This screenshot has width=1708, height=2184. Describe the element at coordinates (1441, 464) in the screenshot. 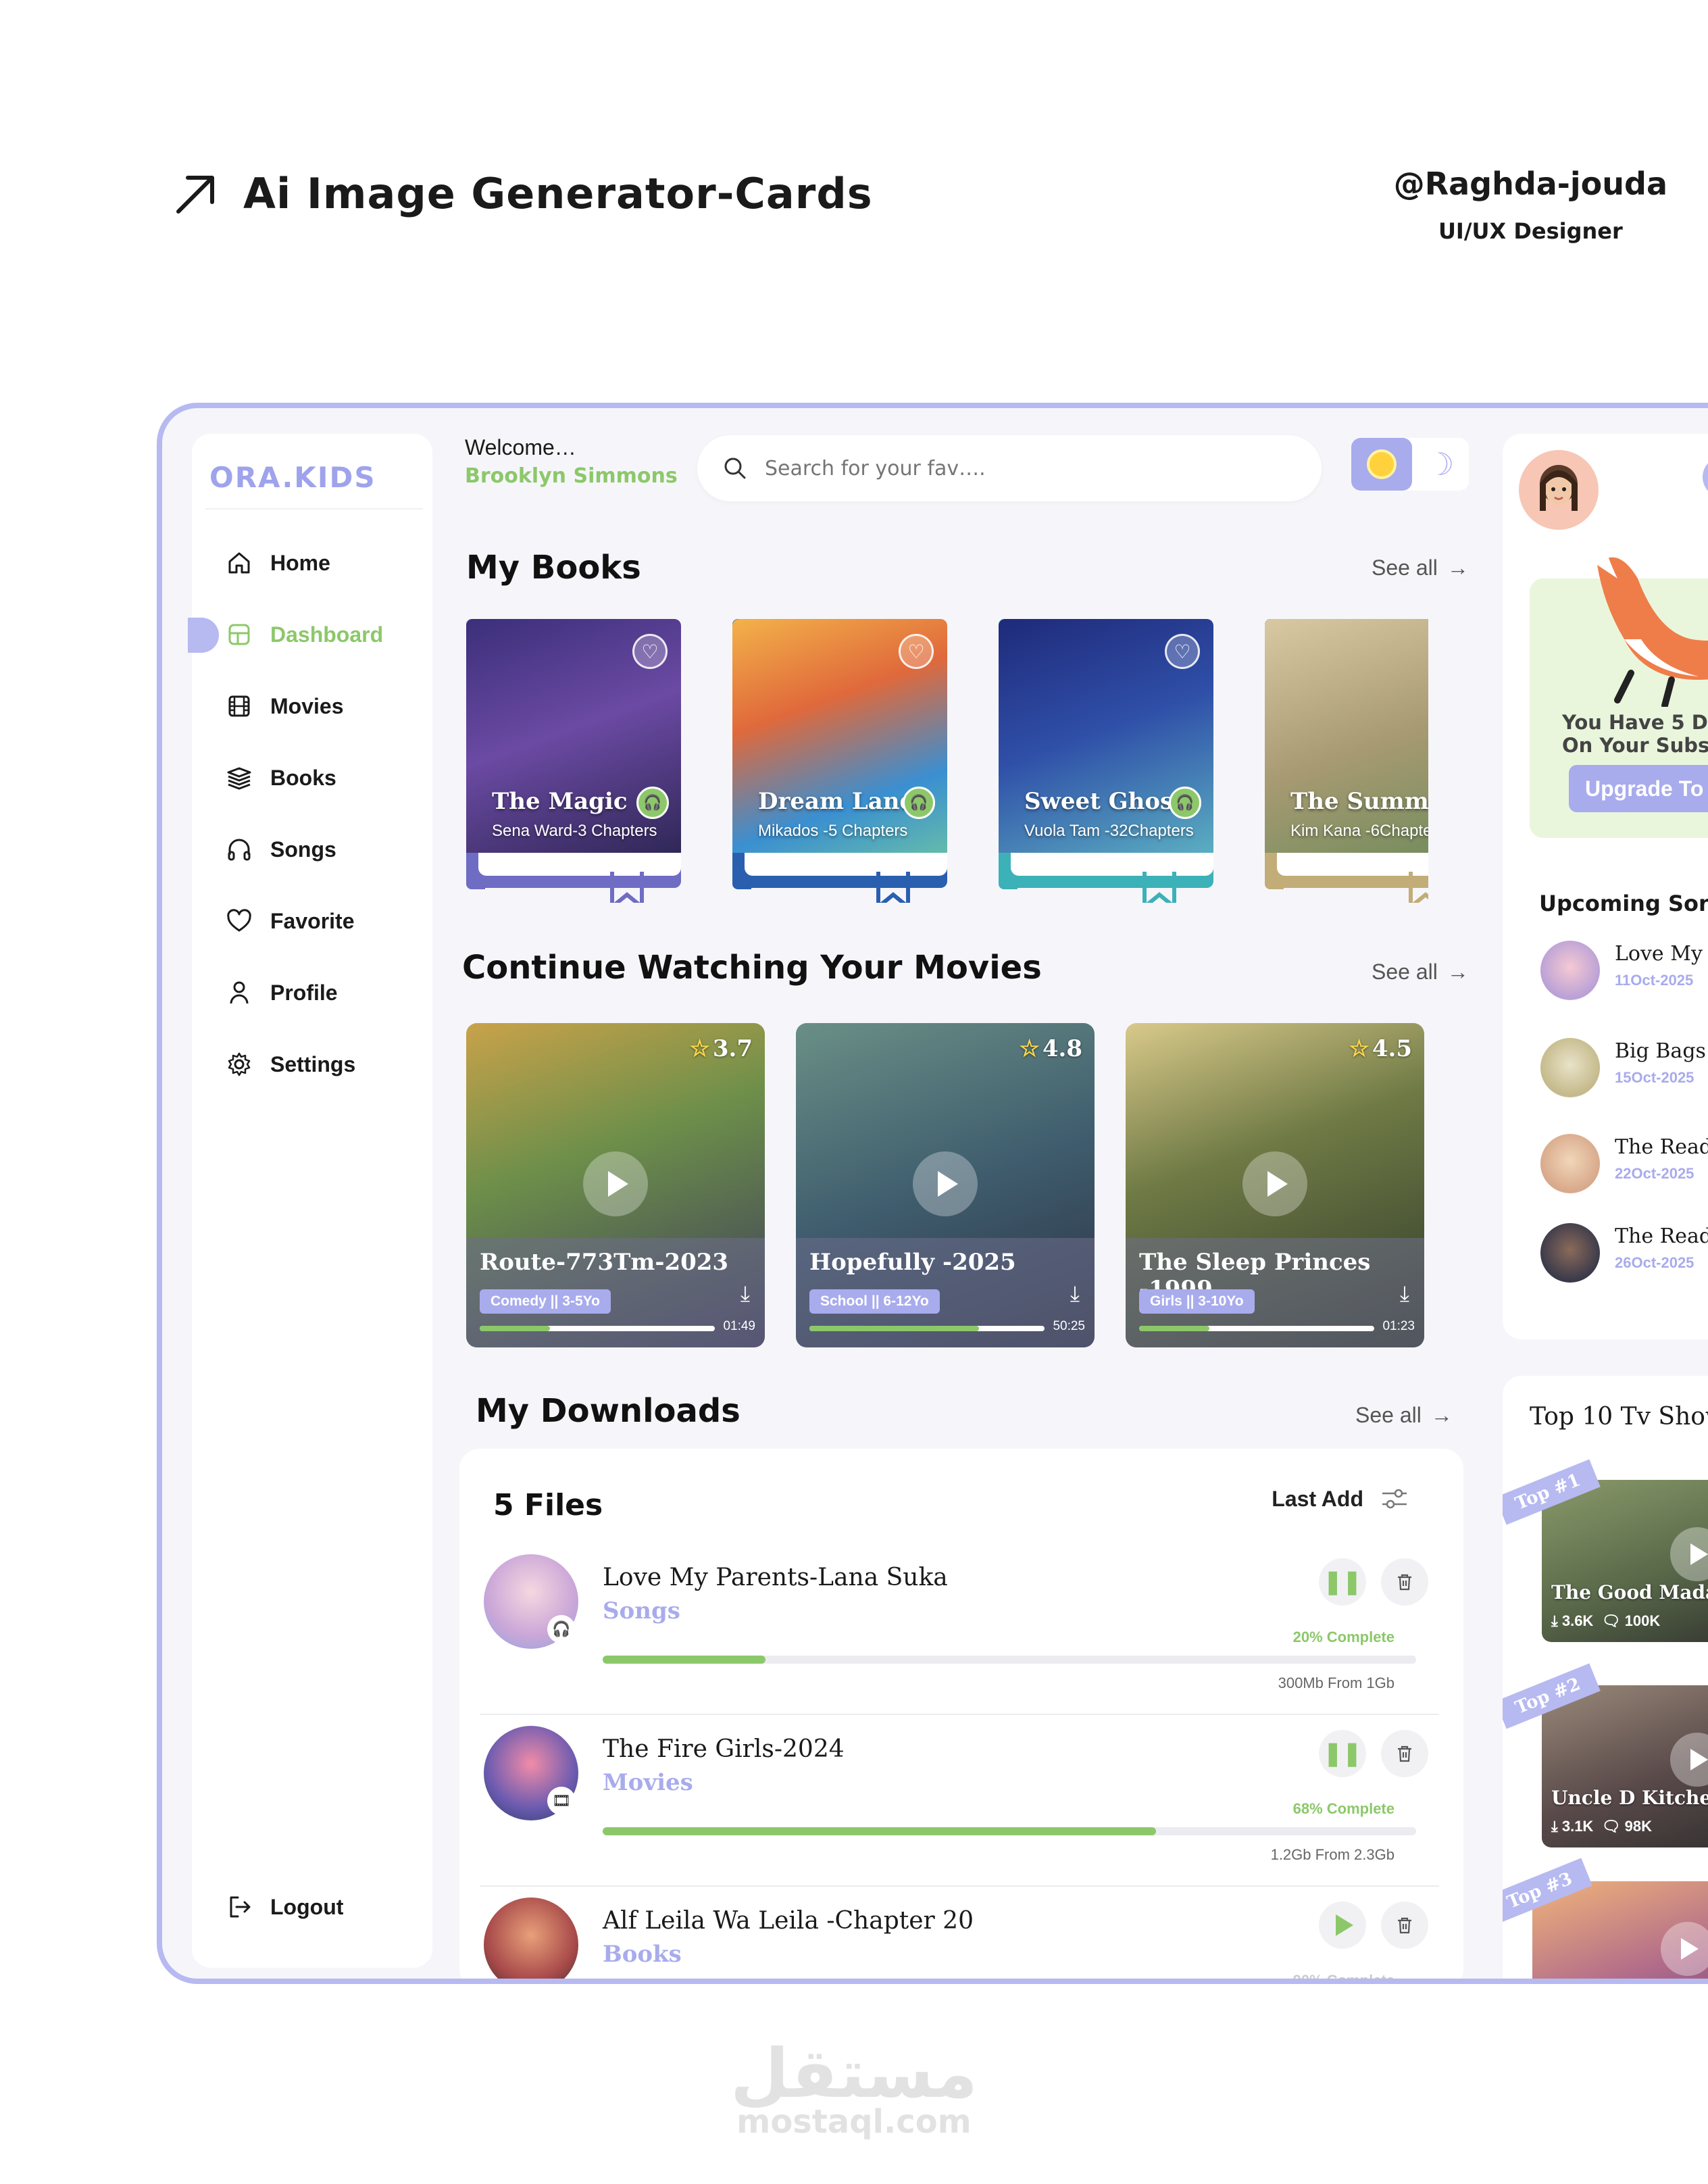

I see `moon-icon: ☽` at that location.